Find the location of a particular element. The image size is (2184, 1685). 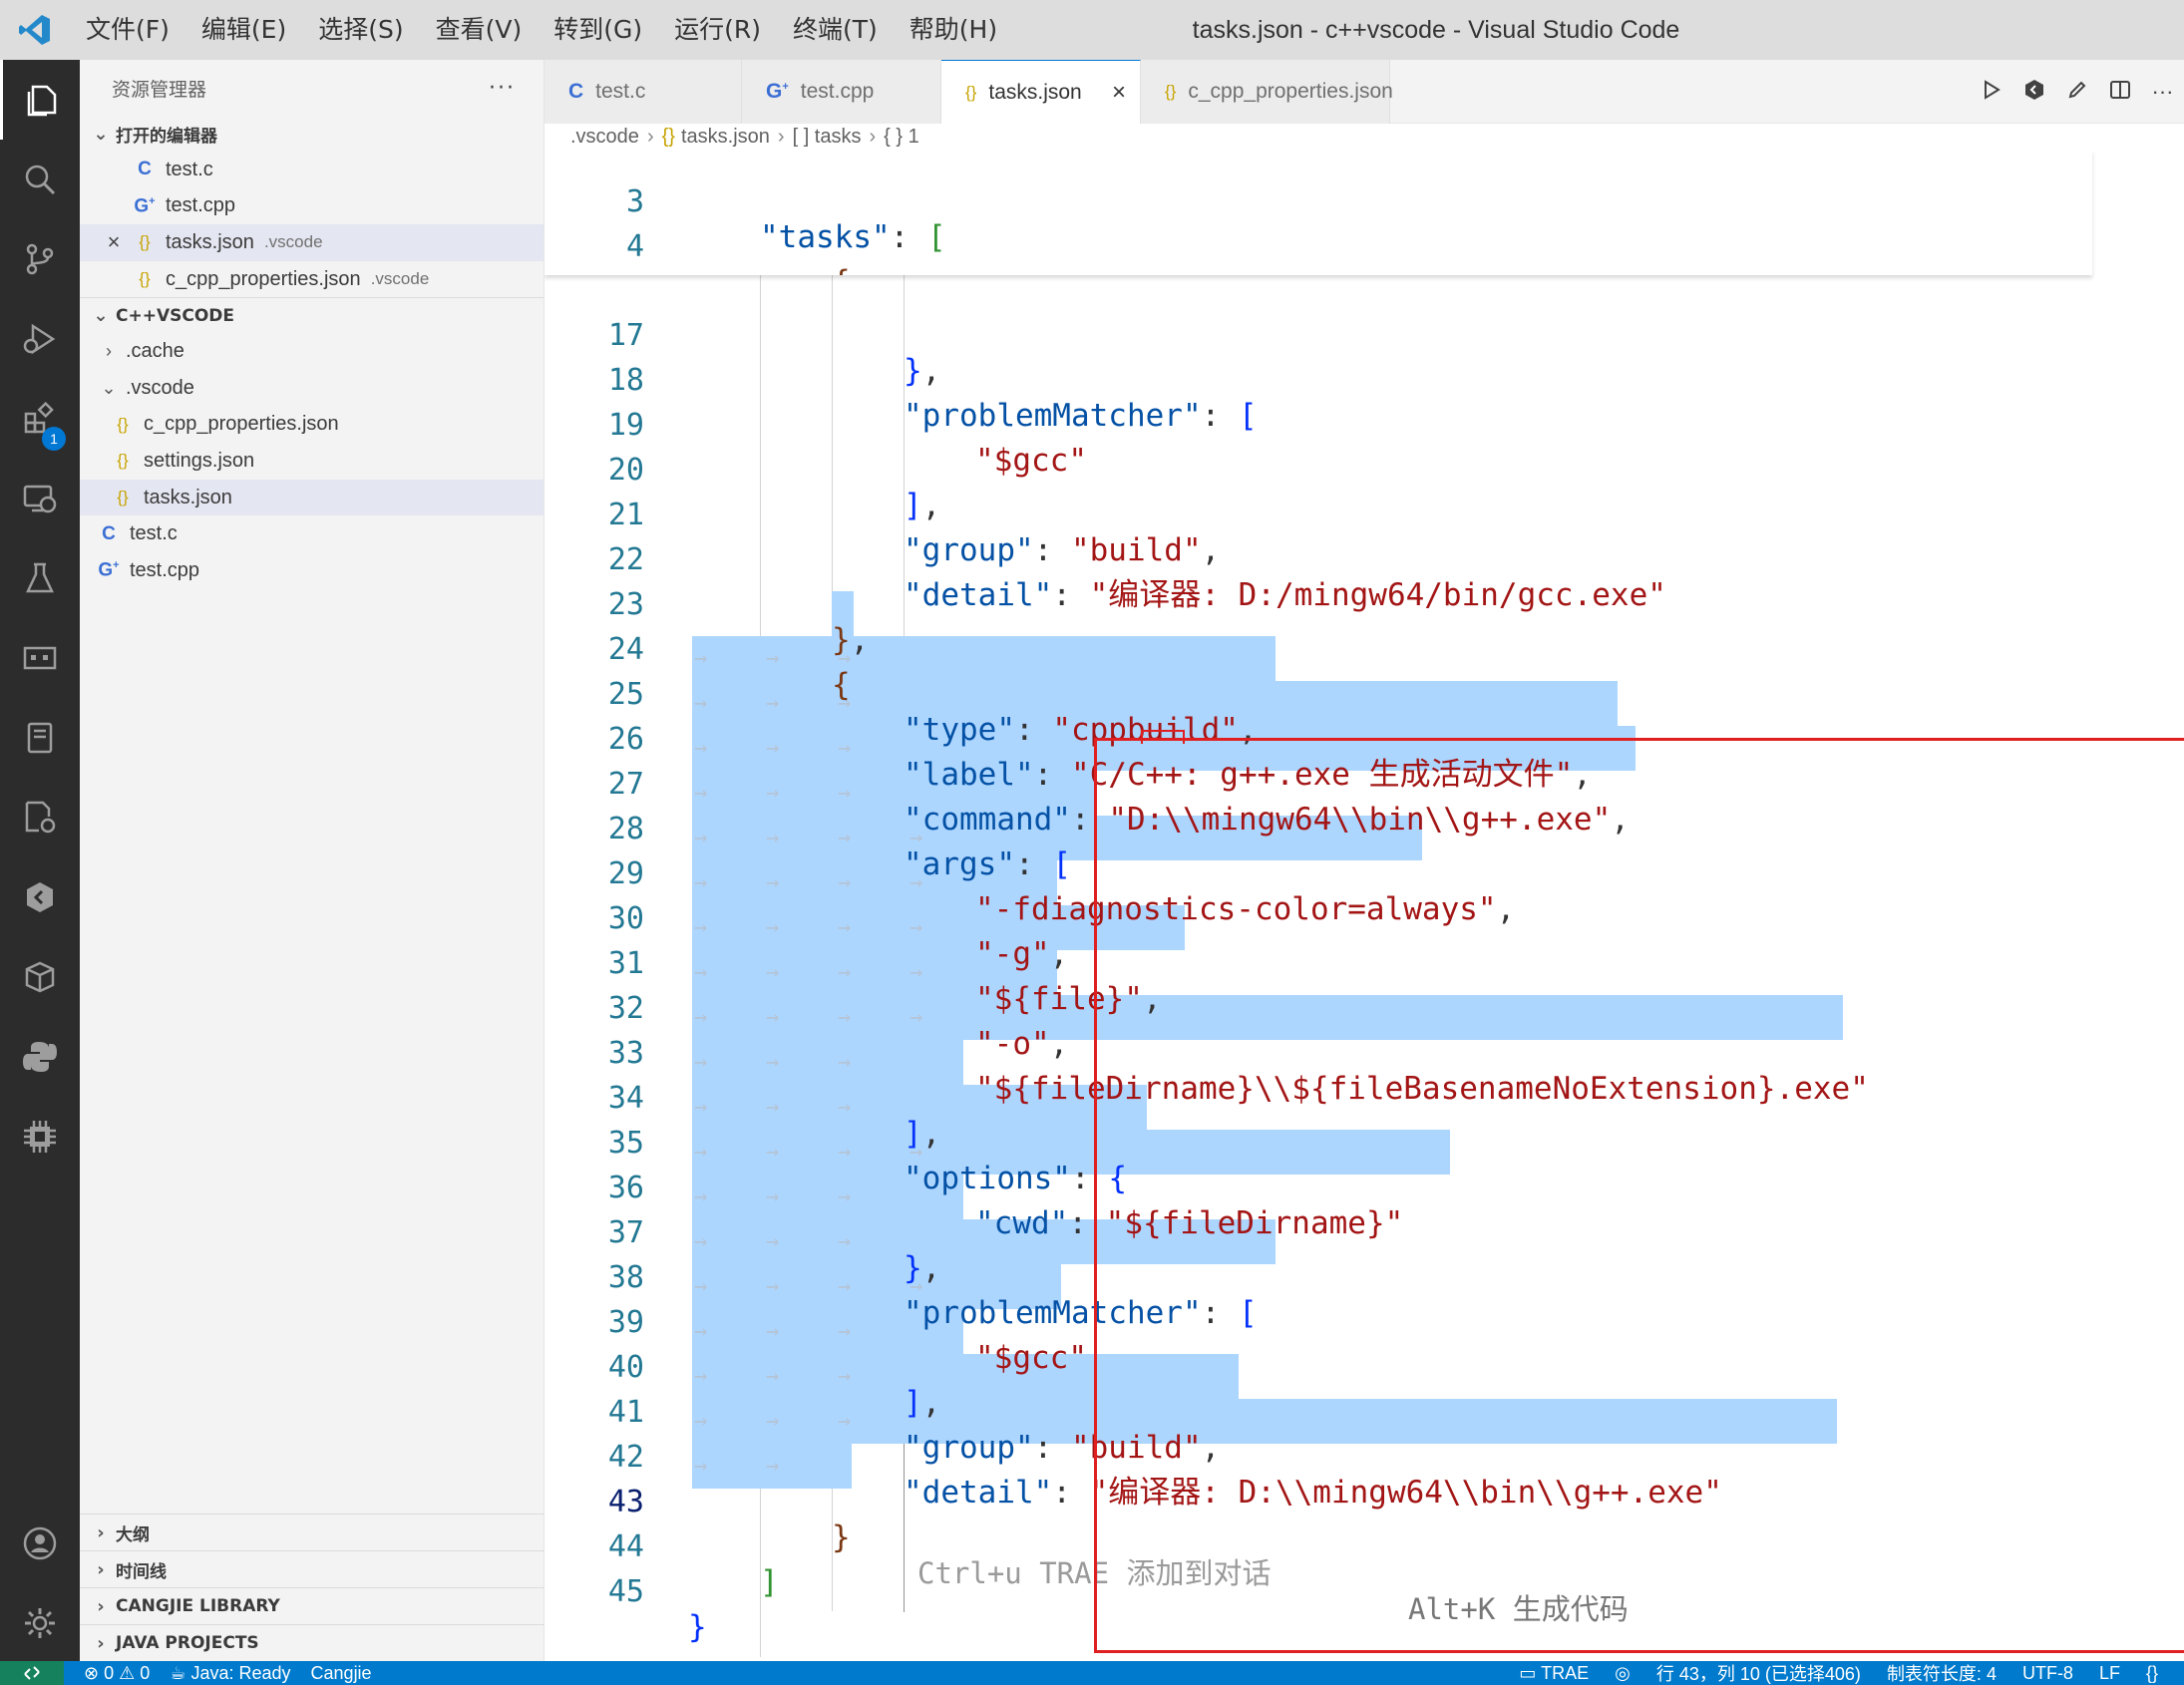

trae-label: TRAE is located at coordinates (1565, 1672).